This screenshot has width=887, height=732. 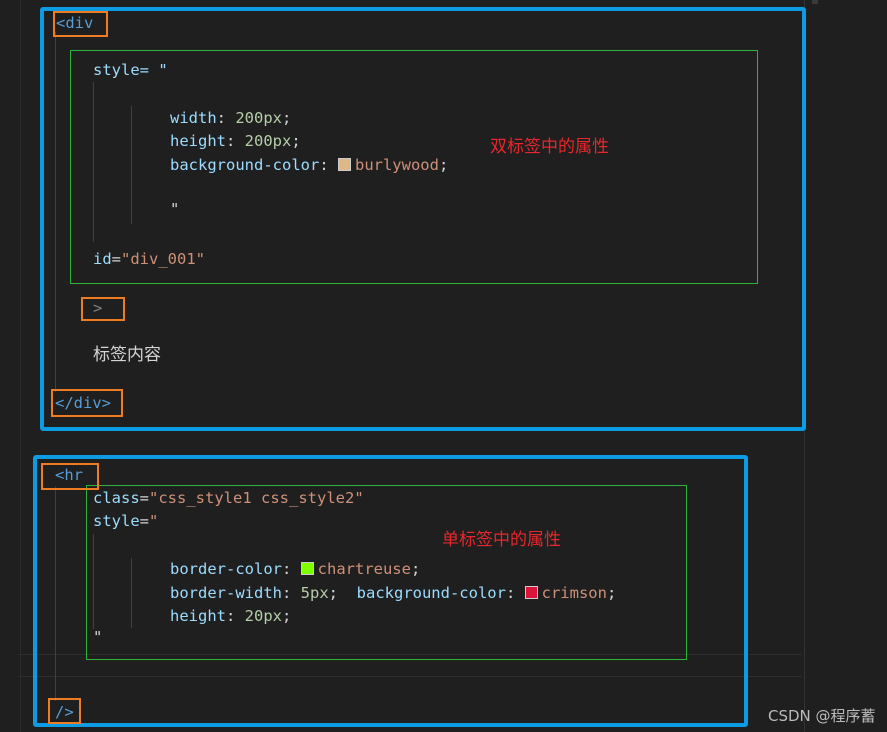 What do you see at coordinates (815, 2) in the screenshot?
I see `scrollbar-marker` at bounding box center [815, 2].